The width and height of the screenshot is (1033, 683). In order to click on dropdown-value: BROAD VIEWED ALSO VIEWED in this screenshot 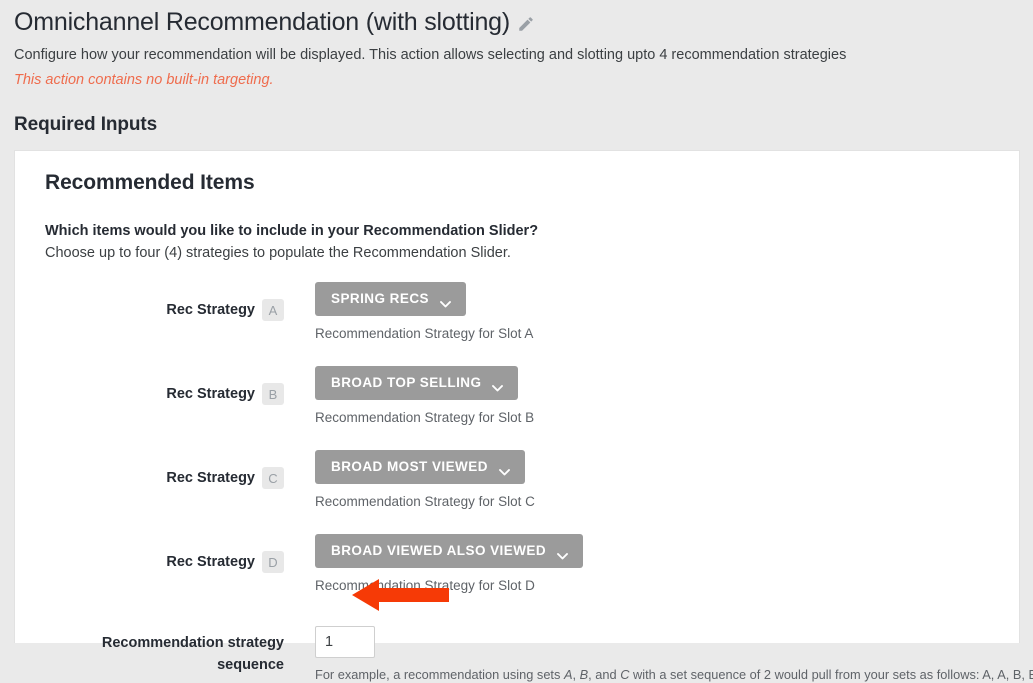, I will do `click(439, 550)`.